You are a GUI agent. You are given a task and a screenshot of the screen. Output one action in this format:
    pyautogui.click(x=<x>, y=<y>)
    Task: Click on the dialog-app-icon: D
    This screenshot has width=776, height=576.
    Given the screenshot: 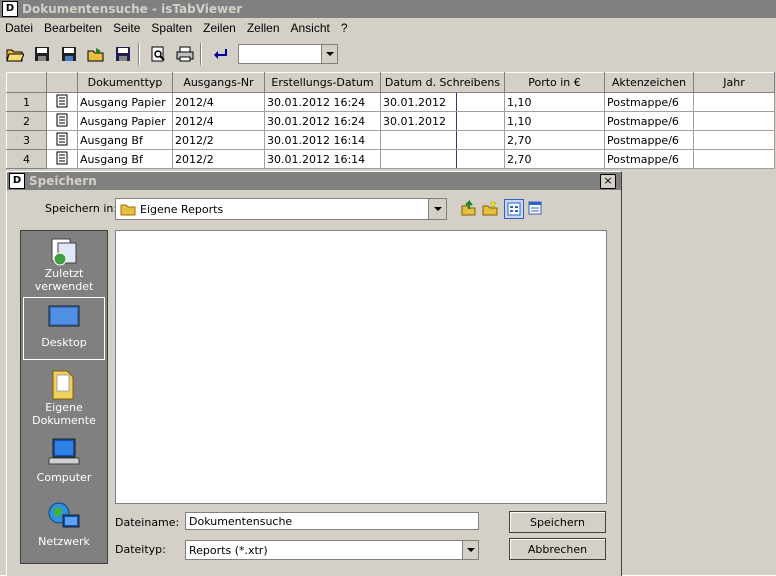 What is the action you would take?
    pyautogui.click(x=17, y=181)
    